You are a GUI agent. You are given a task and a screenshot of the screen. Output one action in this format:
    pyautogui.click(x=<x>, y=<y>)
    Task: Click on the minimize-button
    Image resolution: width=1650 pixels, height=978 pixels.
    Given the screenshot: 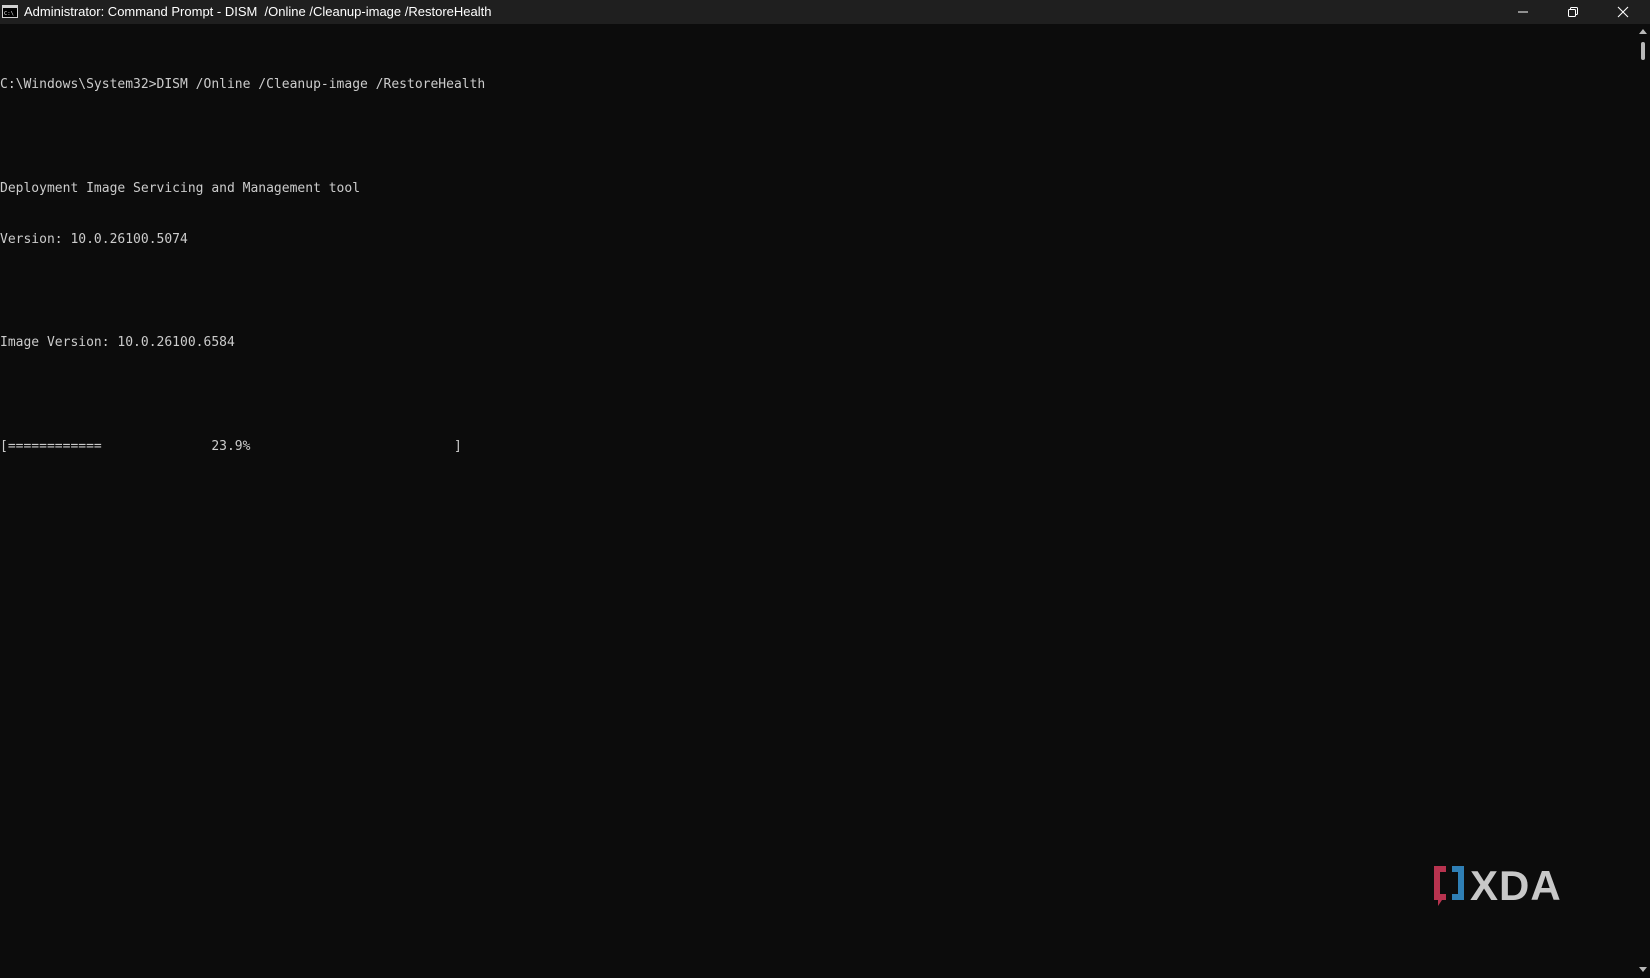 What is the action you would take?
    pyautogui.click(x=1523, y=12)
    